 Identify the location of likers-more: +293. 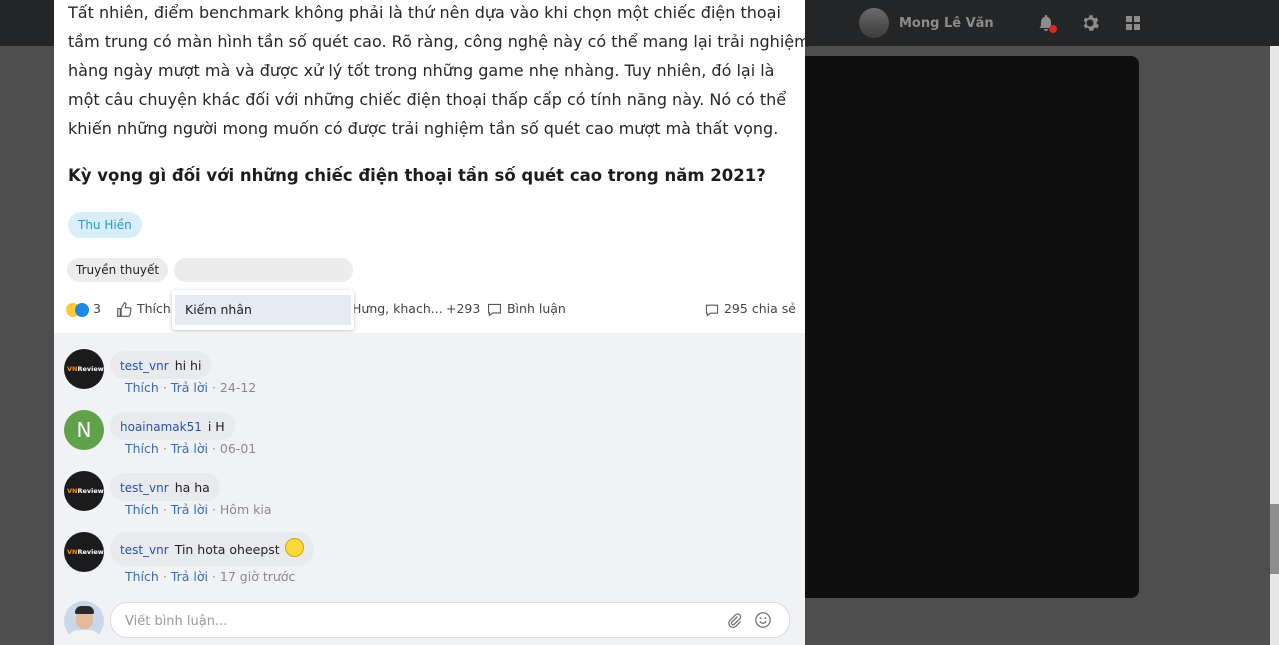
(463, 309).